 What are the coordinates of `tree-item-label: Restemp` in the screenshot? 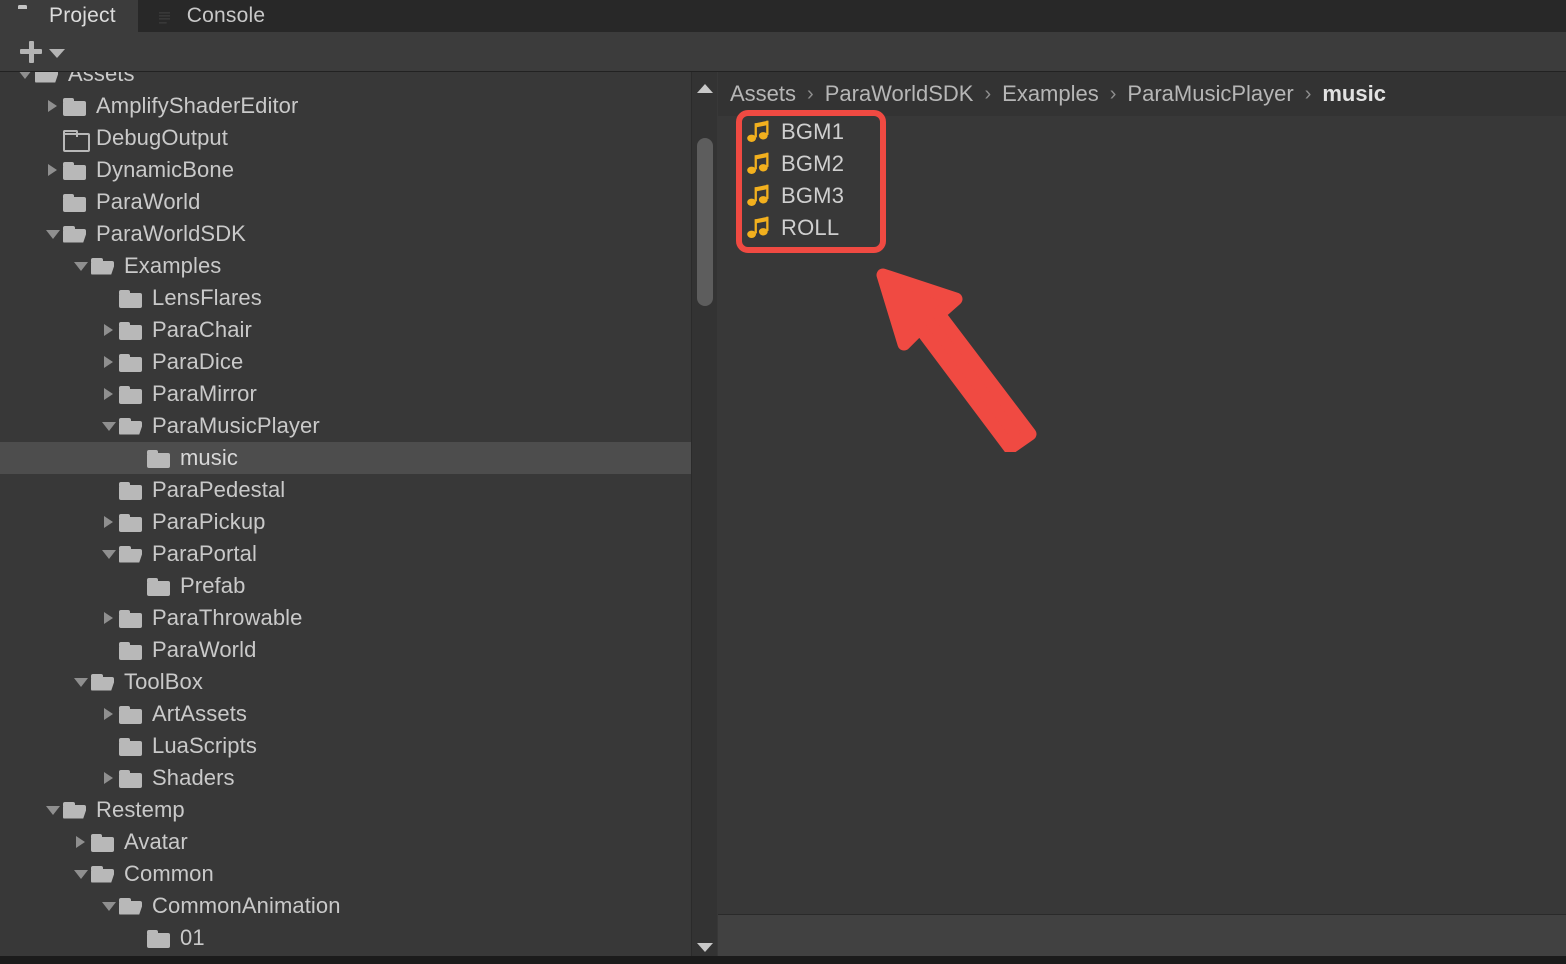 It's located at (140, 809).